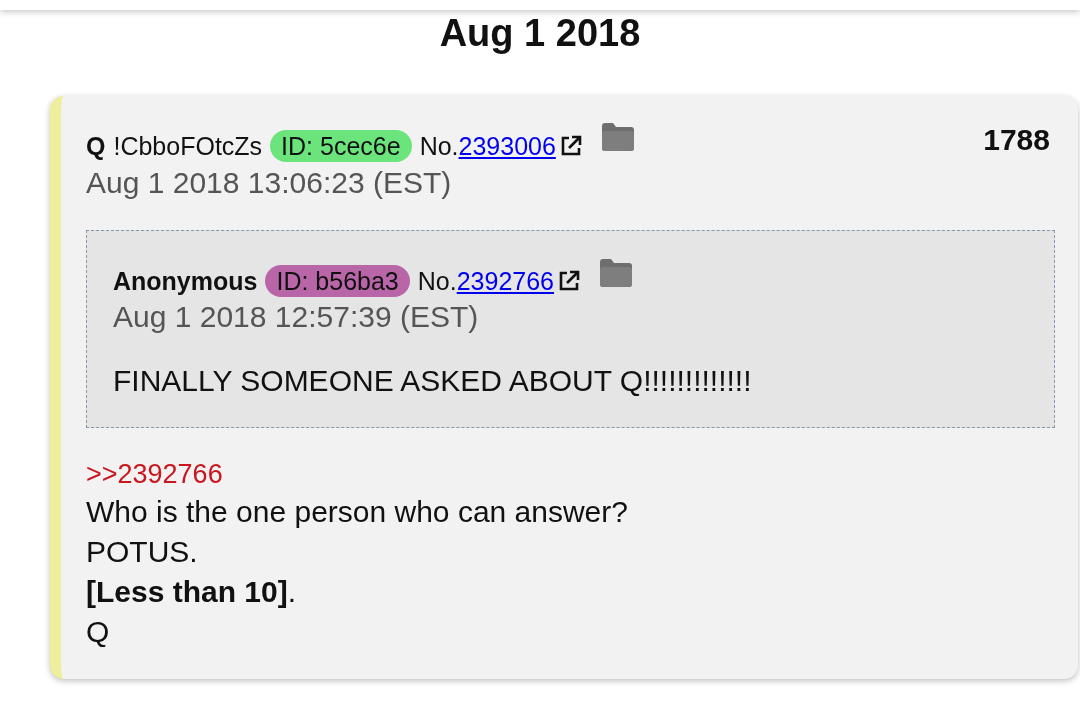 This screenshot has width=1080, height=724. What do you see at coordinates (433, 381) in the screenshot?
I see `post-text-line: FINALLY SOMEONE ASKED ABOUT Q!!!!!!!!!!!!!` at bounding box center [433, 381].